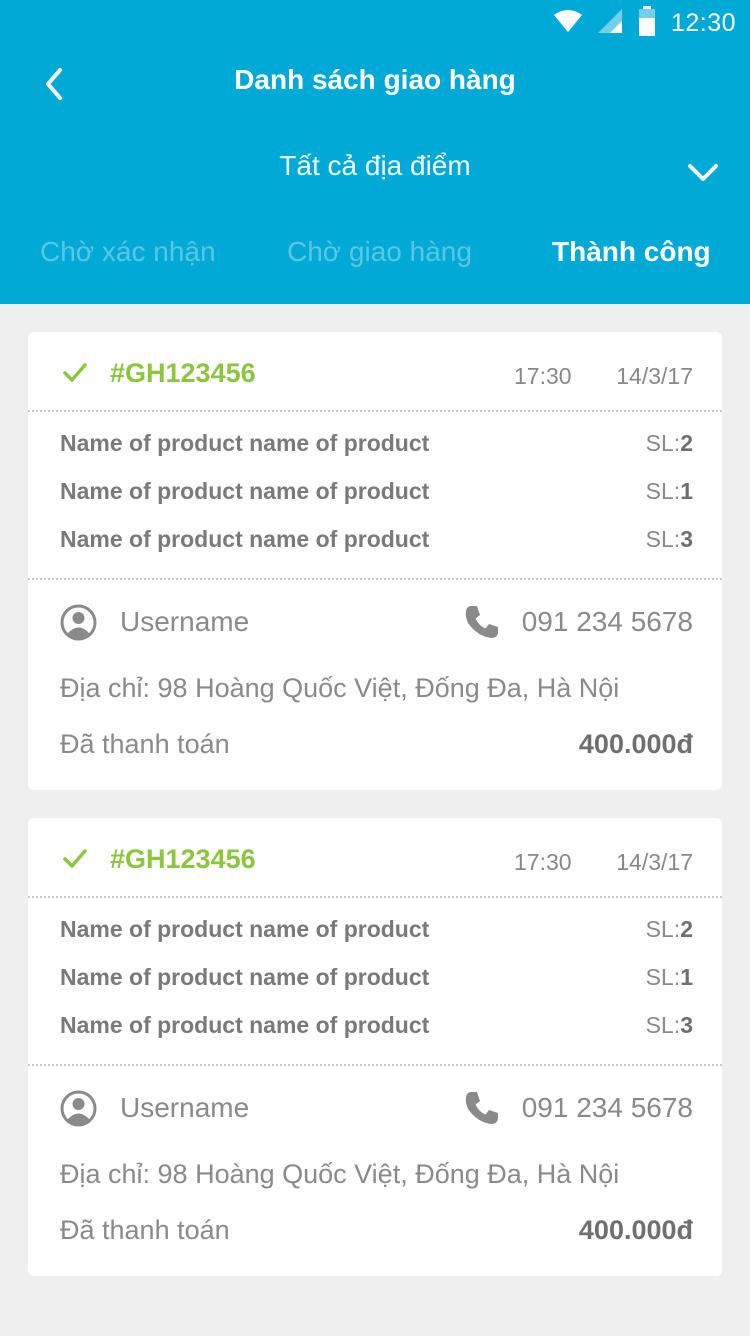 This screenshot has height=1336, width=750. What do you see at coordinates (647, 23) in the screenshot?
I see `battery-icon` at bounding box center [647, 23].